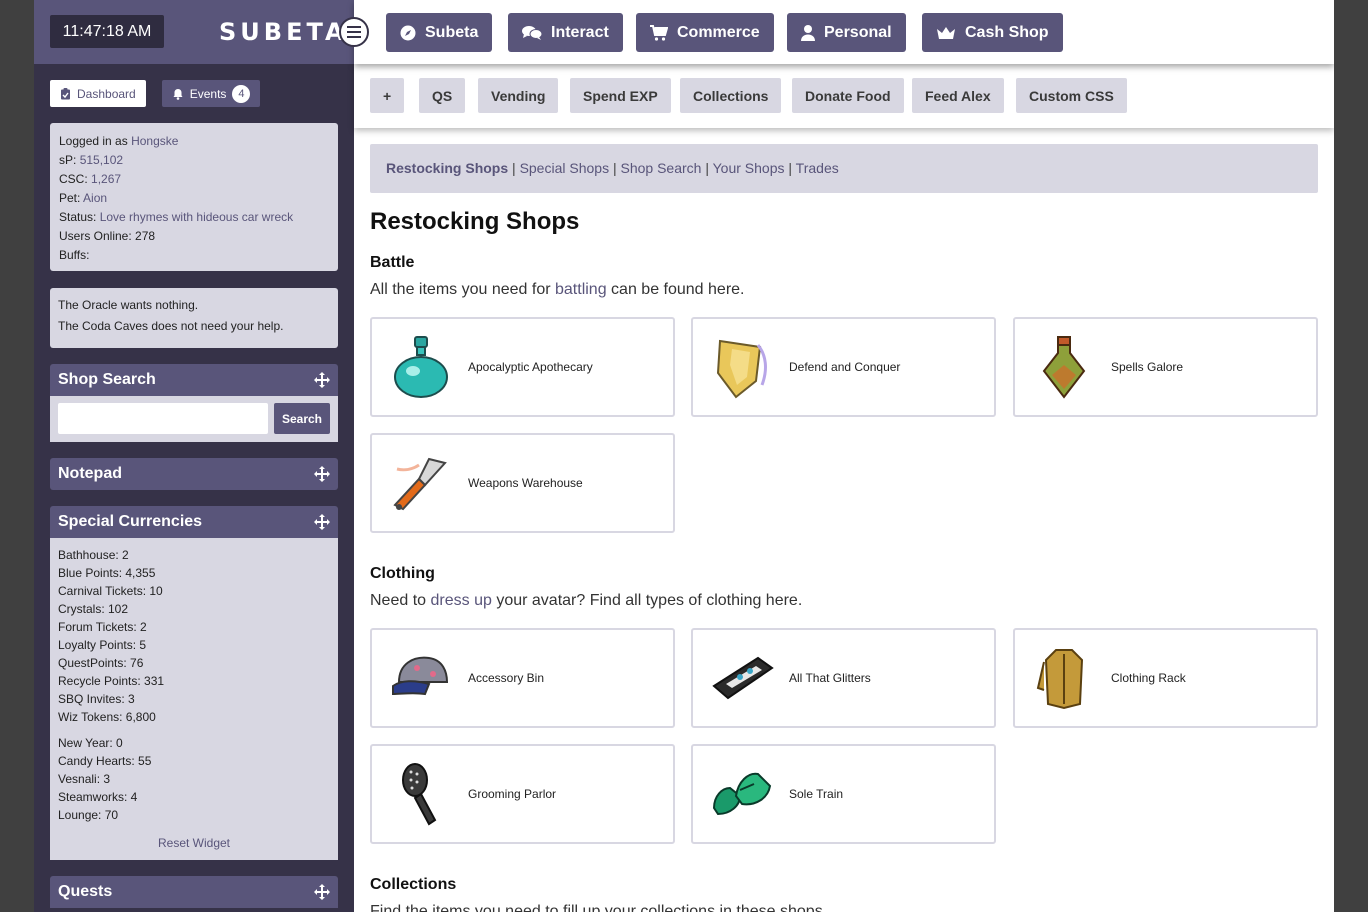  Describe the element at coordinates (816, 794) in the screenshot. I see `shop-name: Sole Train` at that location.